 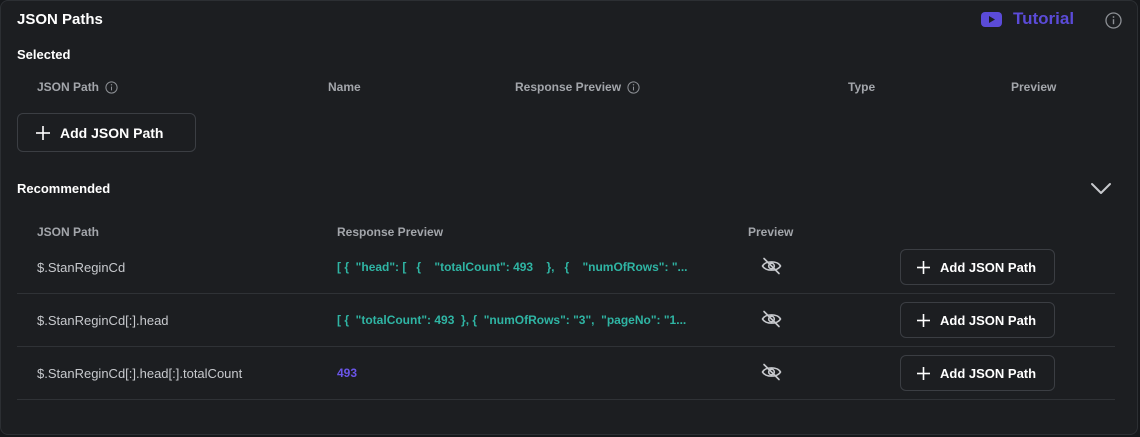 What do you see at coordinates (140, 373) in the screenshot?
I see `row-json-path: $.StanReginCd[:].head[:].totalCount` at bounding box center [140, 373].